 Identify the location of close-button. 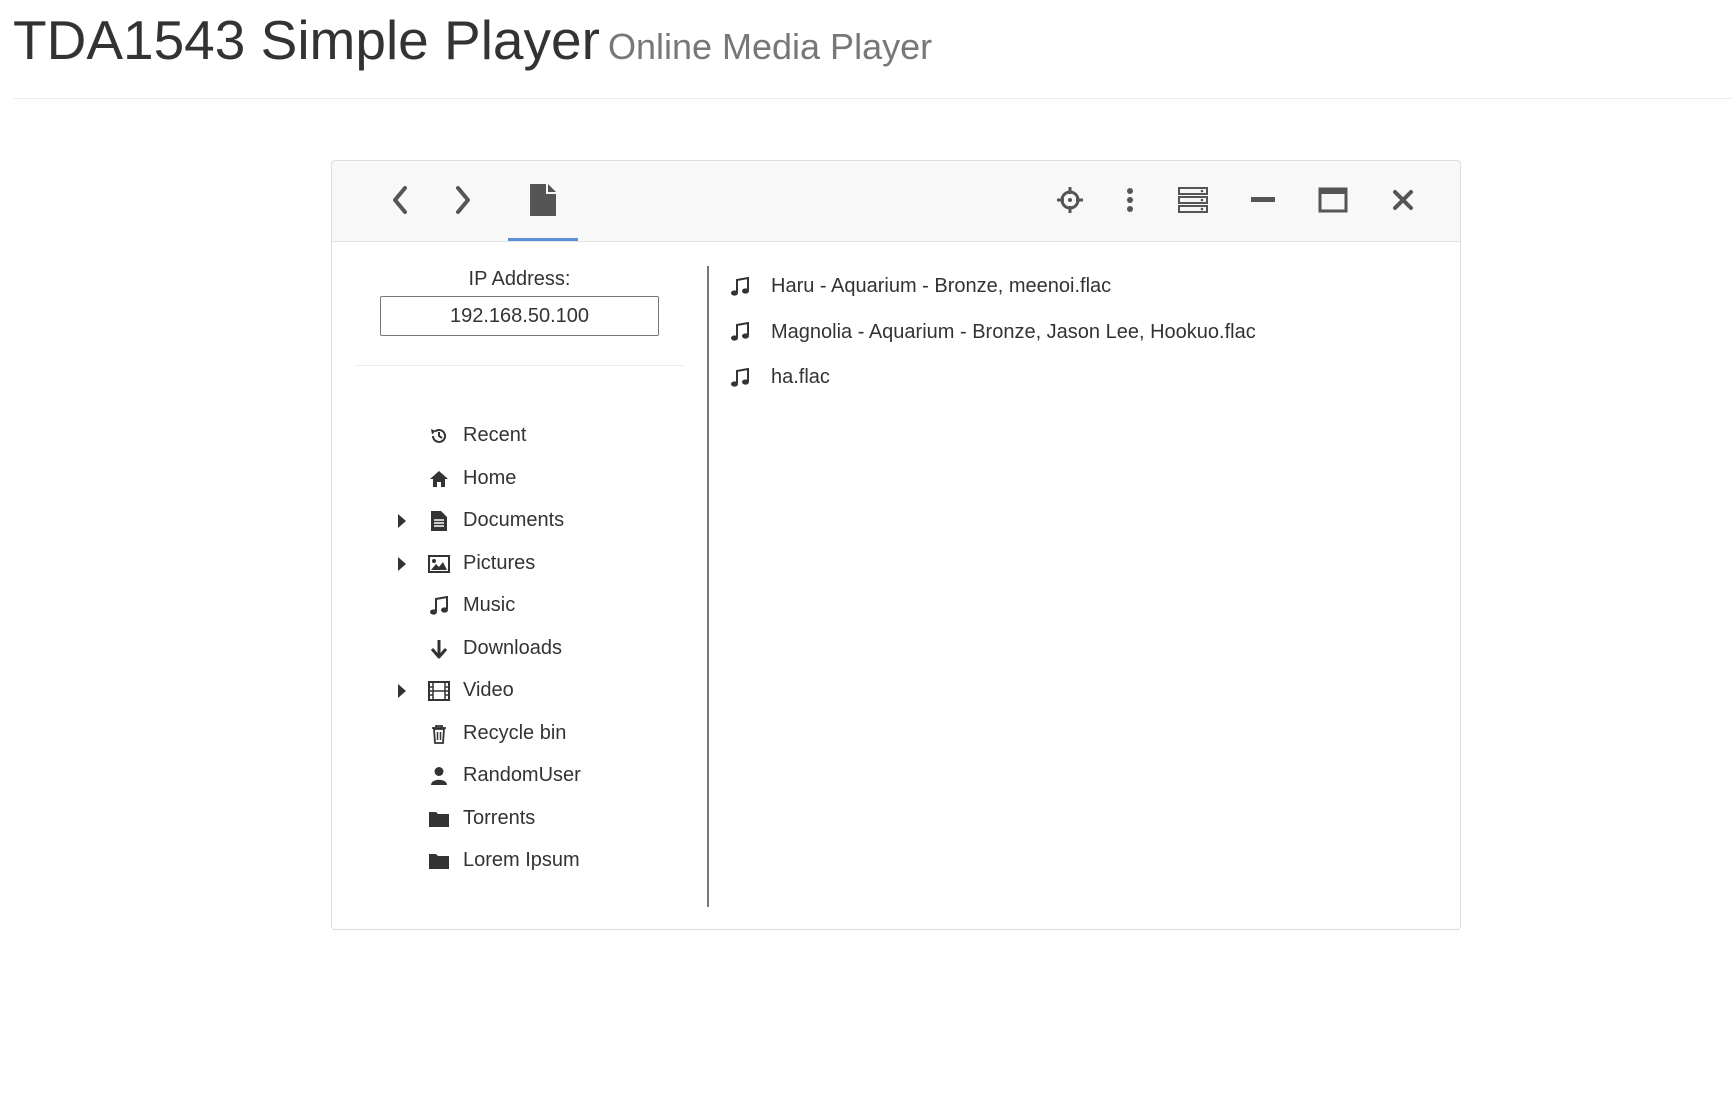
(1403, 200).